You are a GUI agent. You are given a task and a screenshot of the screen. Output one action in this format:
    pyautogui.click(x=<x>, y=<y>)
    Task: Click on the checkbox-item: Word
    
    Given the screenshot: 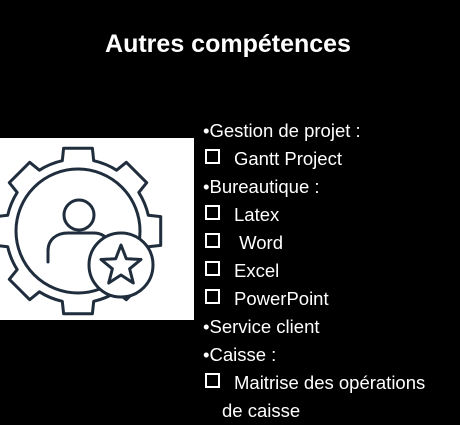 What is the action you would take?
    pyautogui.click(x=331, y=243)
    